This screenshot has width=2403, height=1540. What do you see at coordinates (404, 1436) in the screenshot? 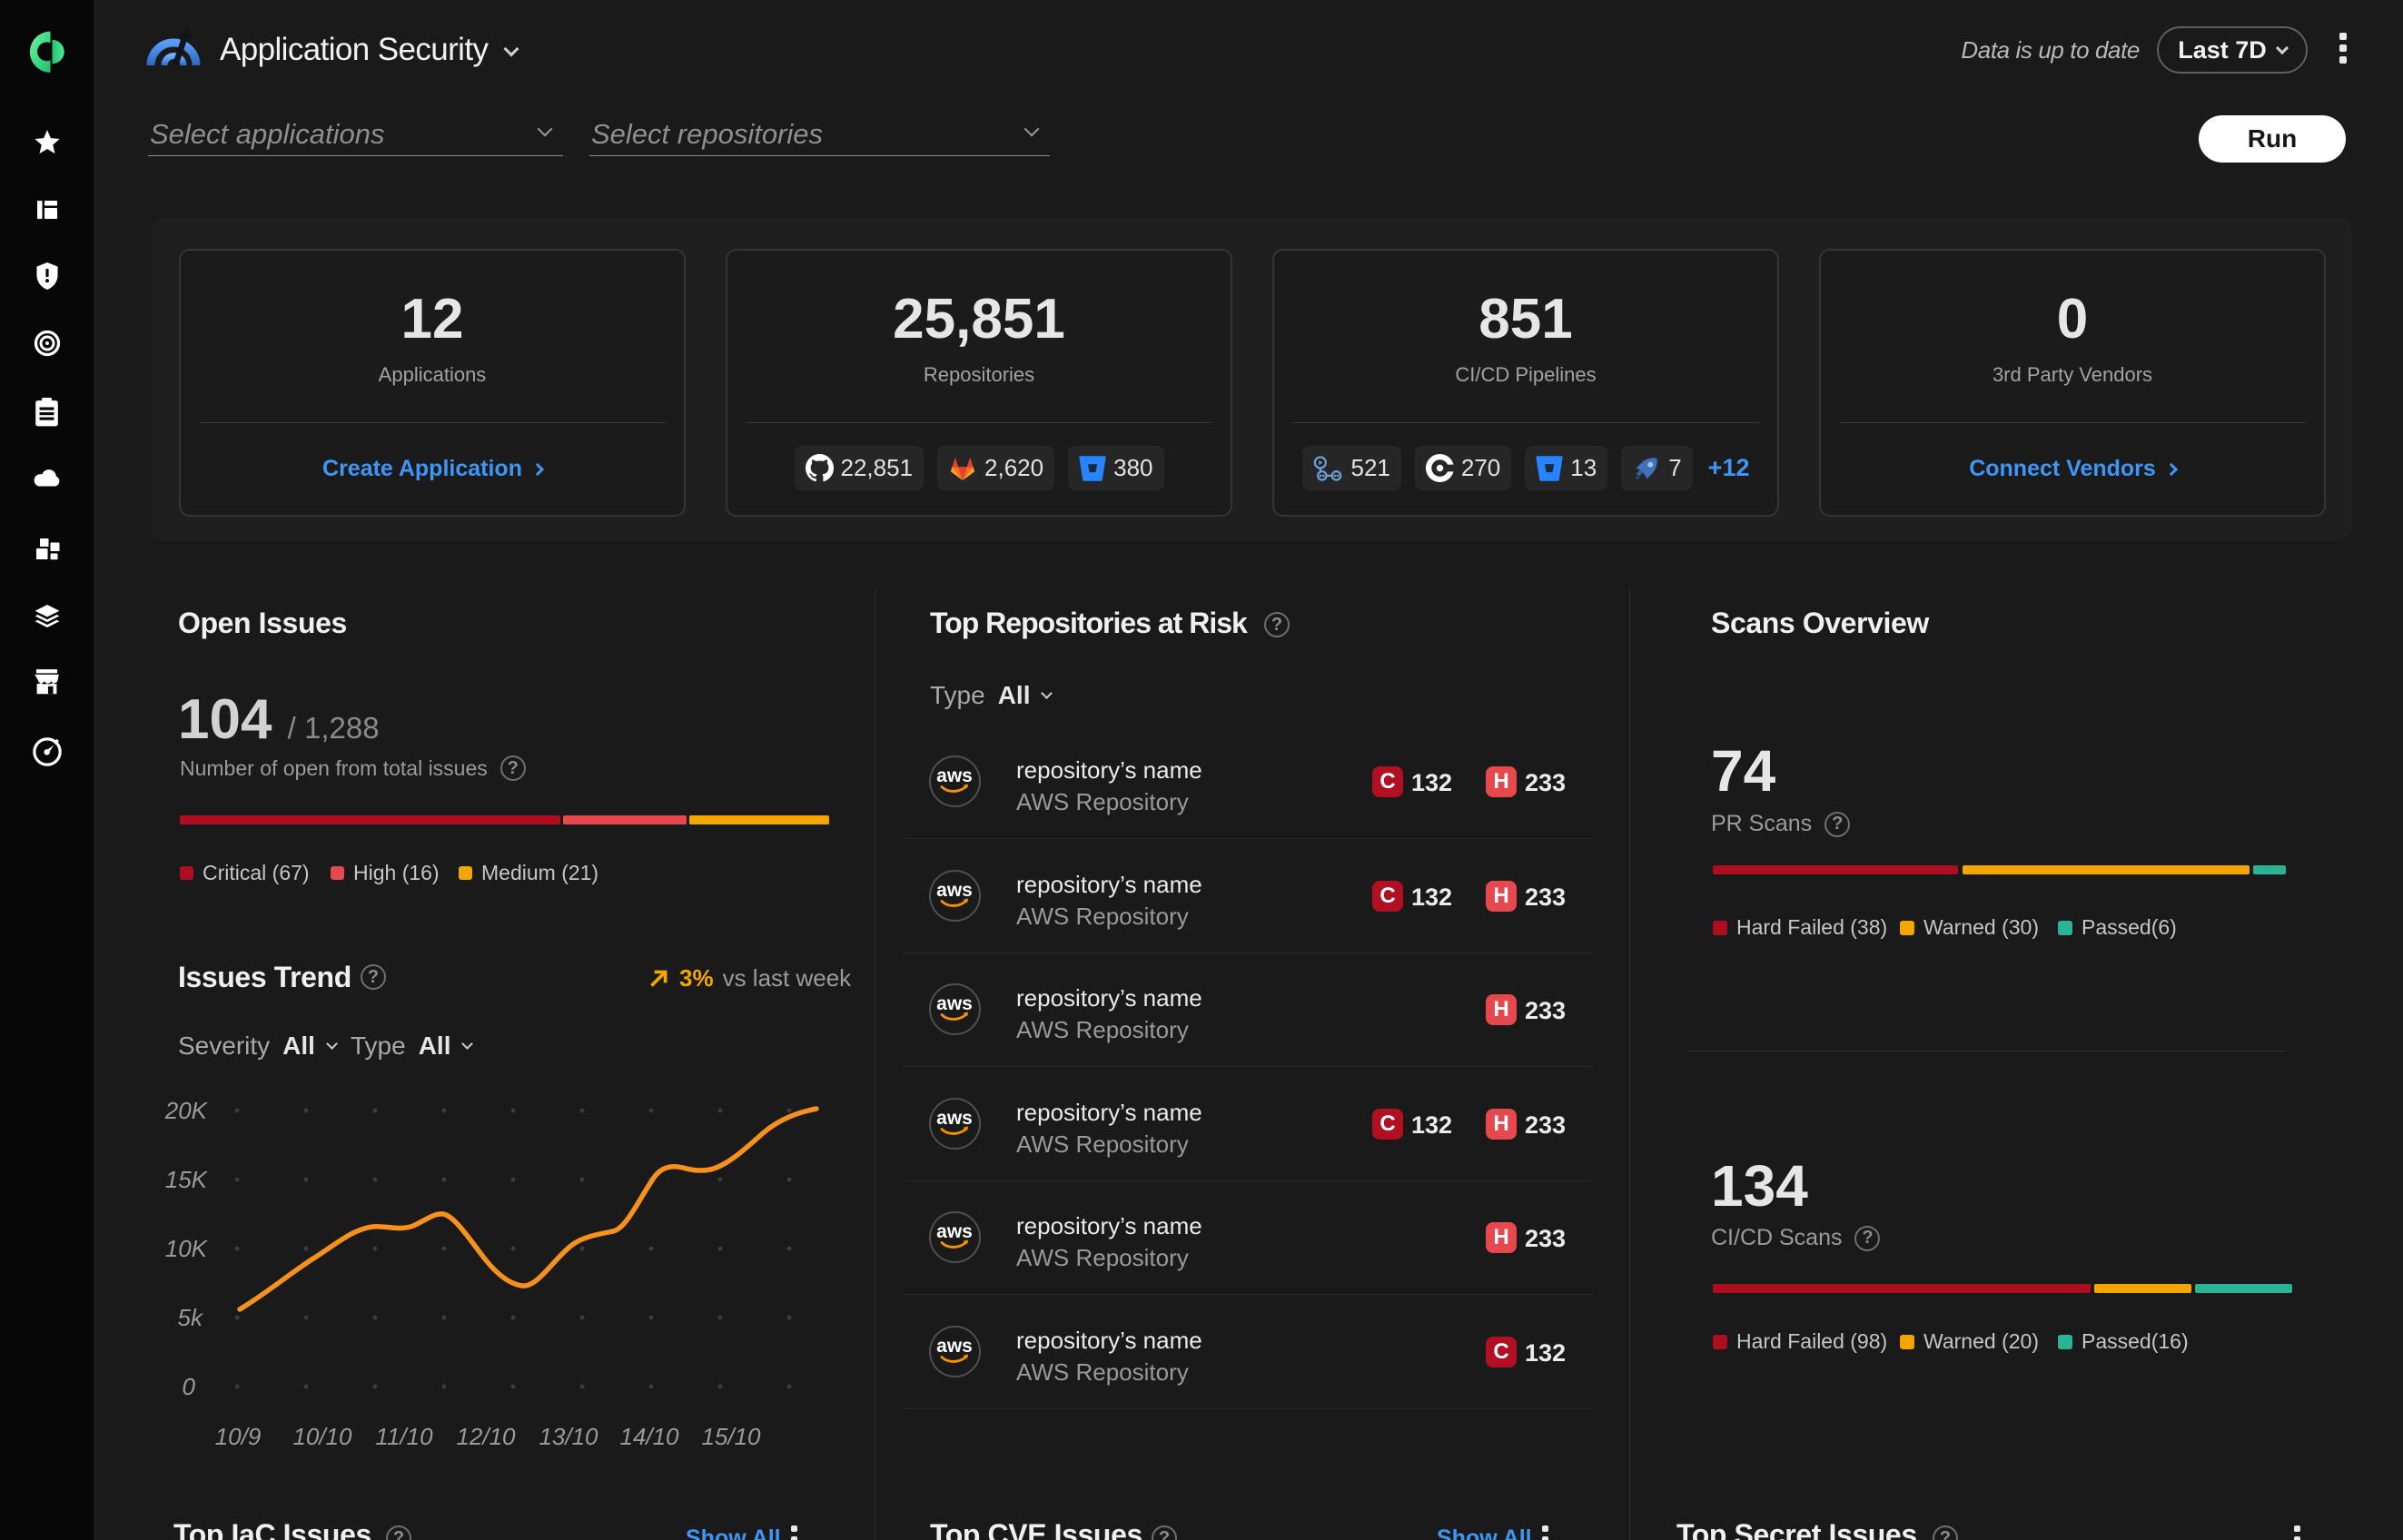
I see `svg-text: 11/10` at bounding box center [404, 1436].